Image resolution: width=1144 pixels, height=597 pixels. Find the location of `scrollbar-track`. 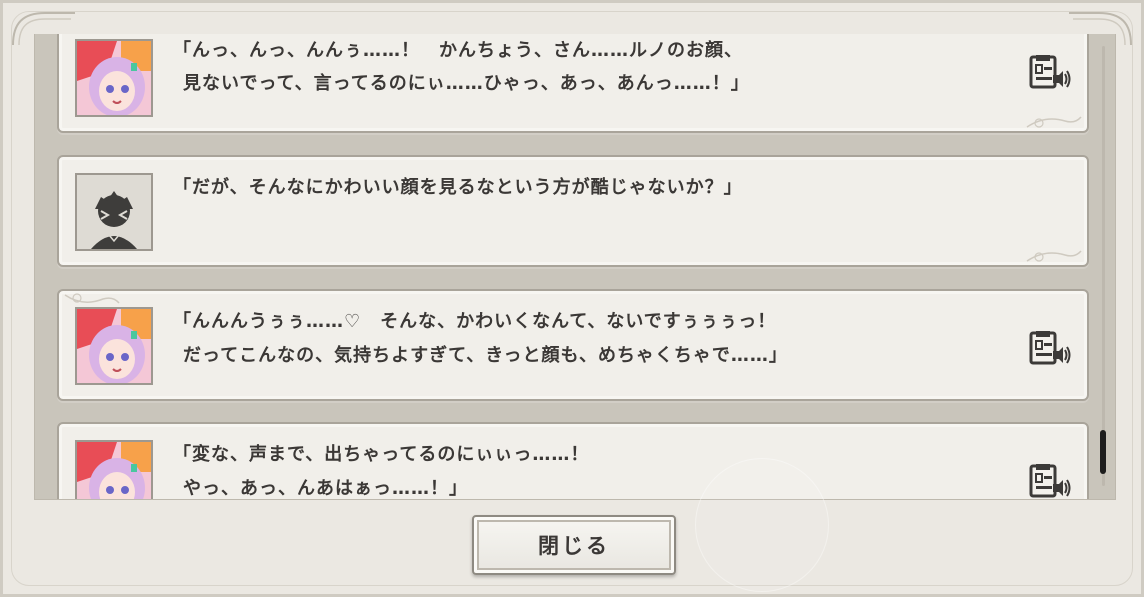

scrollbar-track is located at coordinates (1103, 266).